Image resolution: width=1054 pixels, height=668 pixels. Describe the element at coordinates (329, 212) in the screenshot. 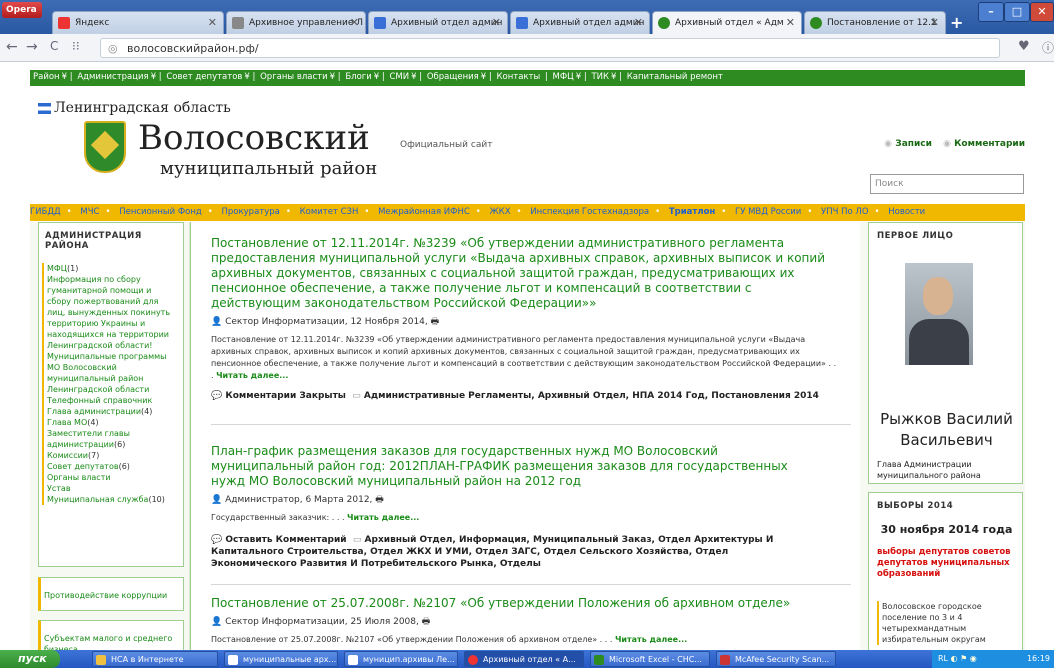

I see `nav-item: Комитет СЗН` at that location.